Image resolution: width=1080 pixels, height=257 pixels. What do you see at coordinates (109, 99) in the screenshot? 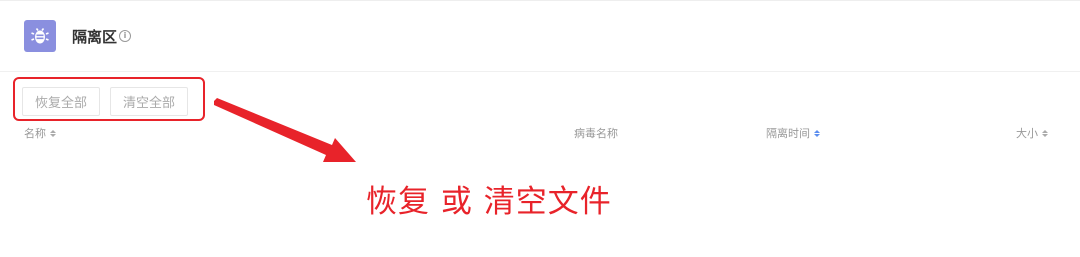
I see `annotation-highlight-box` at bounding box center [109, 99].